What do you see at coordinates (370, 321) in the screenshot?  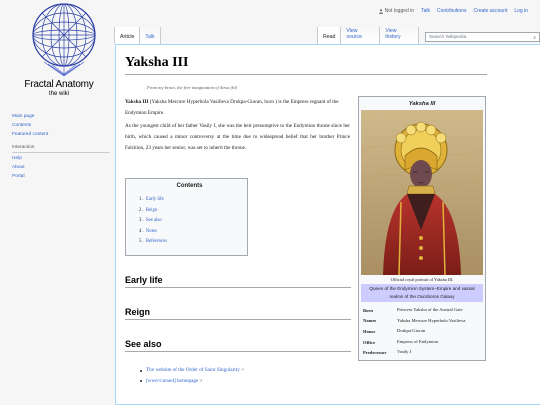 I see `infobox-key: Names` at bounding box center [370, 321].